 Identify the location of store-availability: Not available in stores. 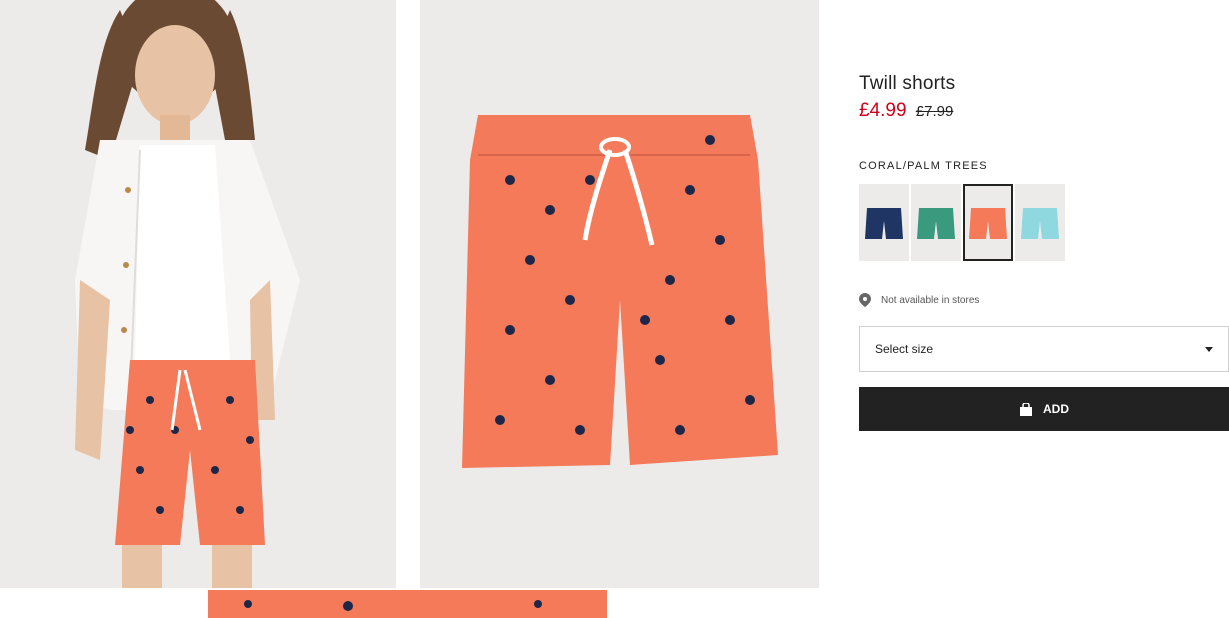
(919, 300).